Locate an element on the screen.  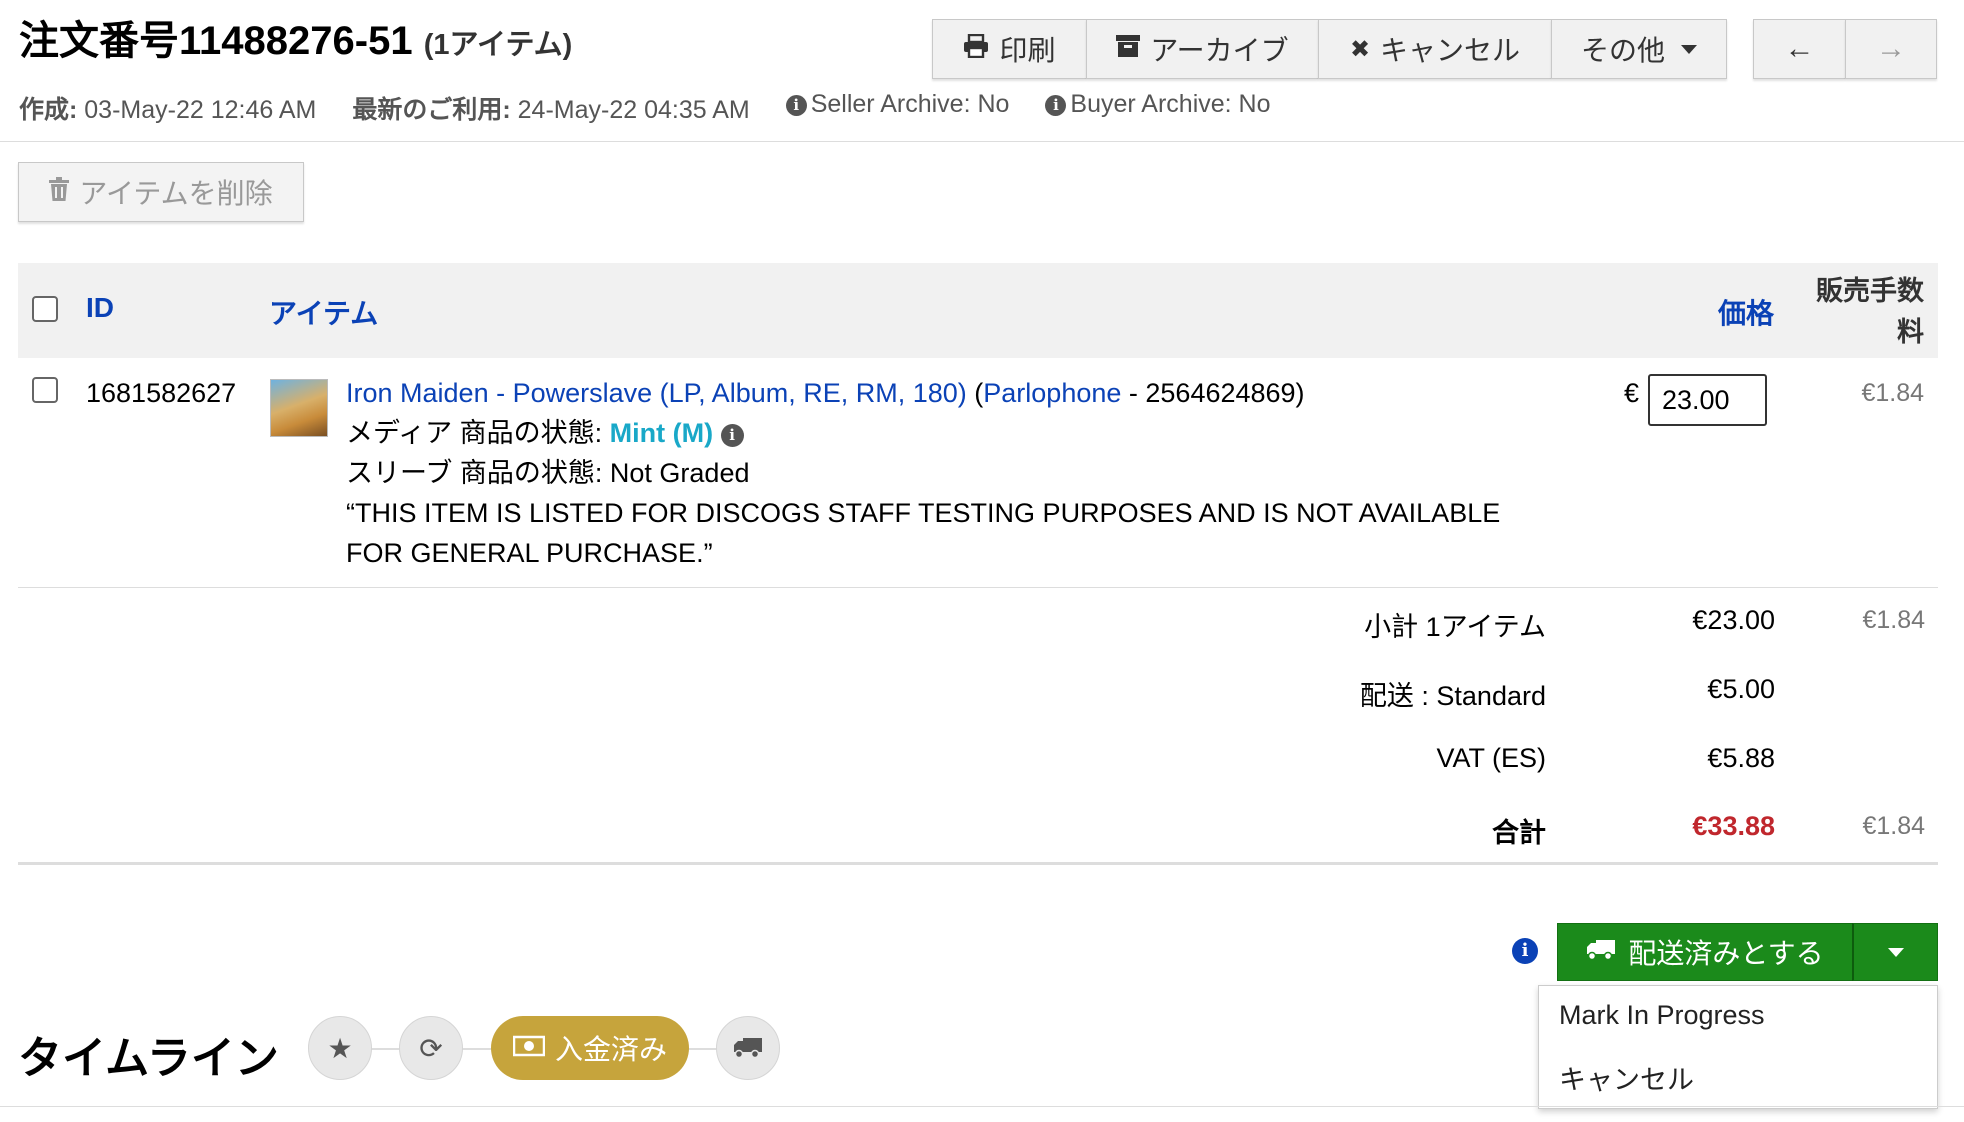
item-id: 1681582627 is located at coordinates (161, 393).